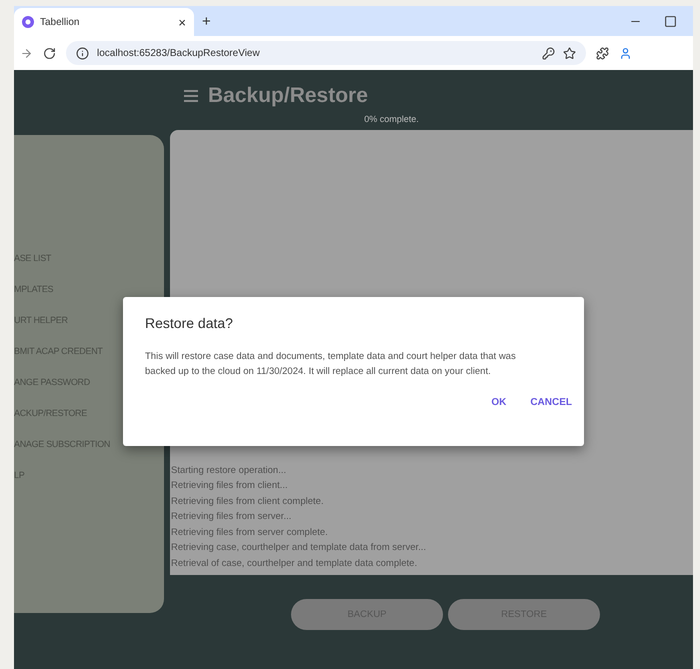  Describe the element at coordinates (288, 96) in the screenshot. I see `page-title: Backup/Restore` at that location.